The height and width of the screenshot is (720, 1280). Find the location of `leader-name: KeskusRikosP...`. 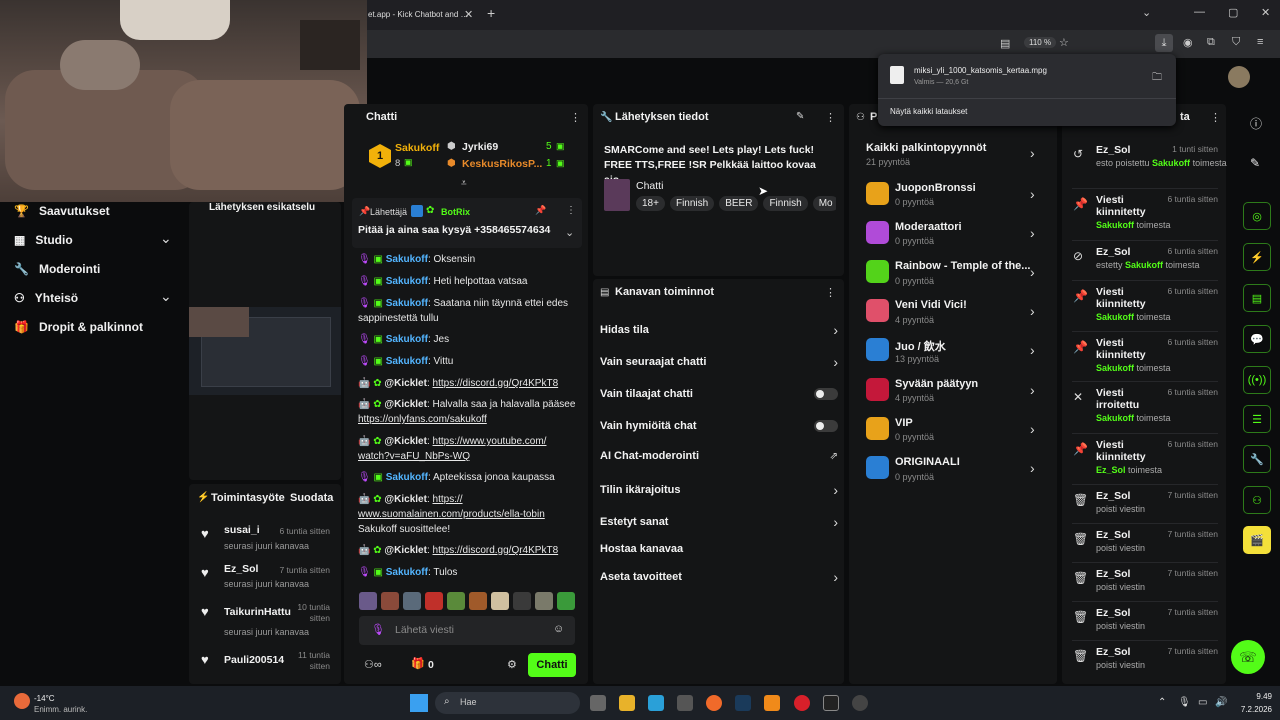

leader-name: KeskusRikosP... is located at coordinates (502, 164).